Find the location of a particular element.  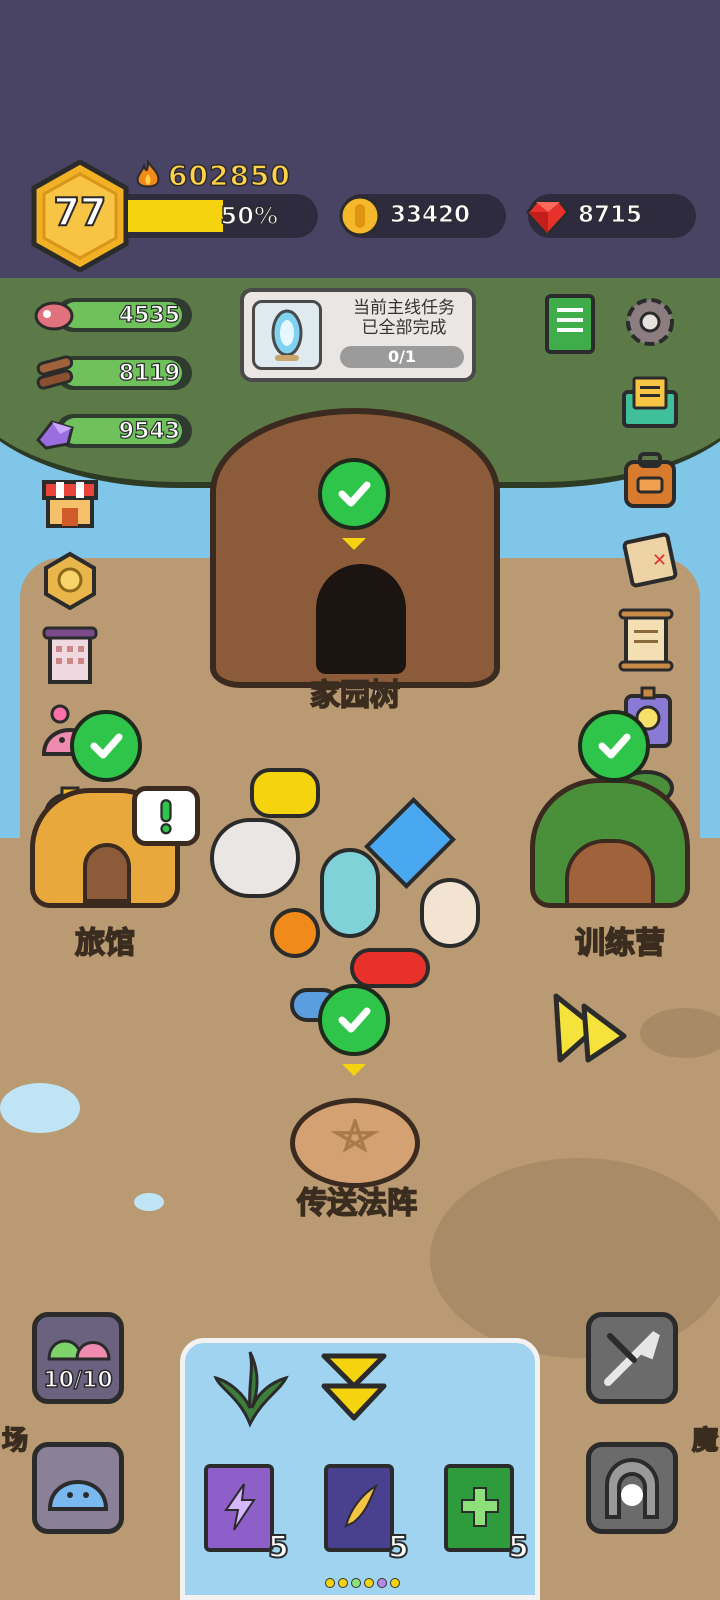

exclamation-icon is located at coordinates (166, 817).